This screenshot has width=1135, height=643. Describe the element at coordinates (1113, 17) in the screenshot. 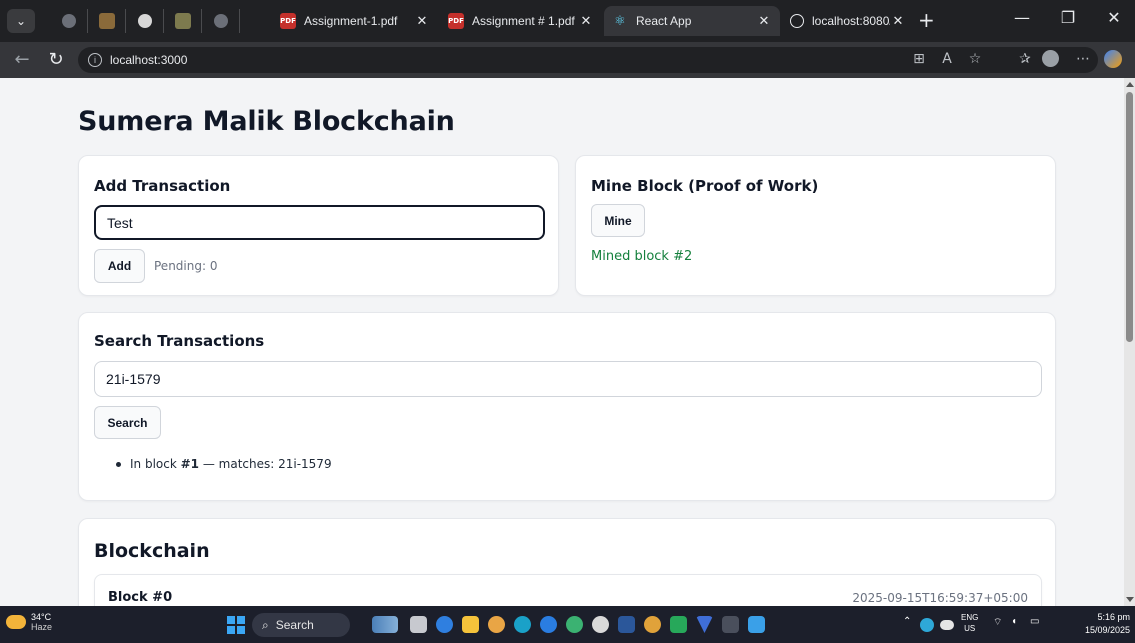

I see `window-close-icon: ✕` at that location.